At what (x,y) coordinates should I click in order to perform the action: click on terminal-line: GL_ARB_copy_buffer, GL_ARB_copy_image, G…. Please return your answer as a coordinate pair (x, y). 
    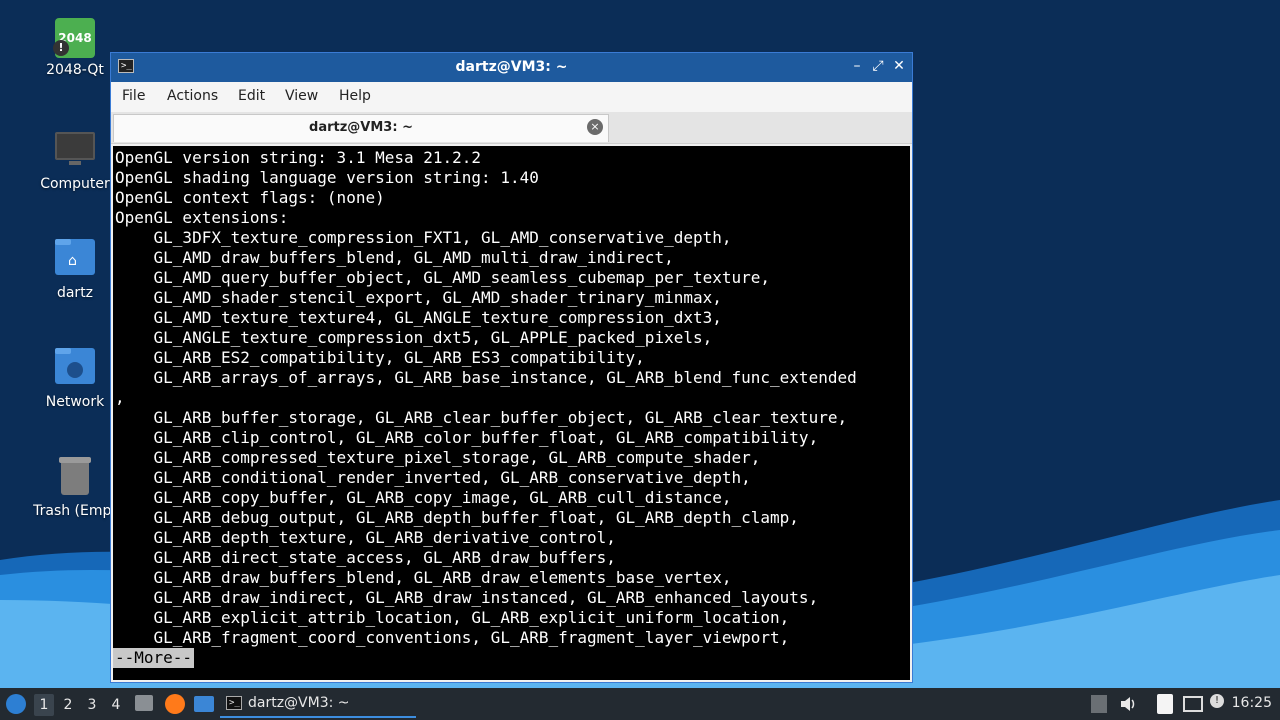
    Looking at the image, I should click on (423, 497).